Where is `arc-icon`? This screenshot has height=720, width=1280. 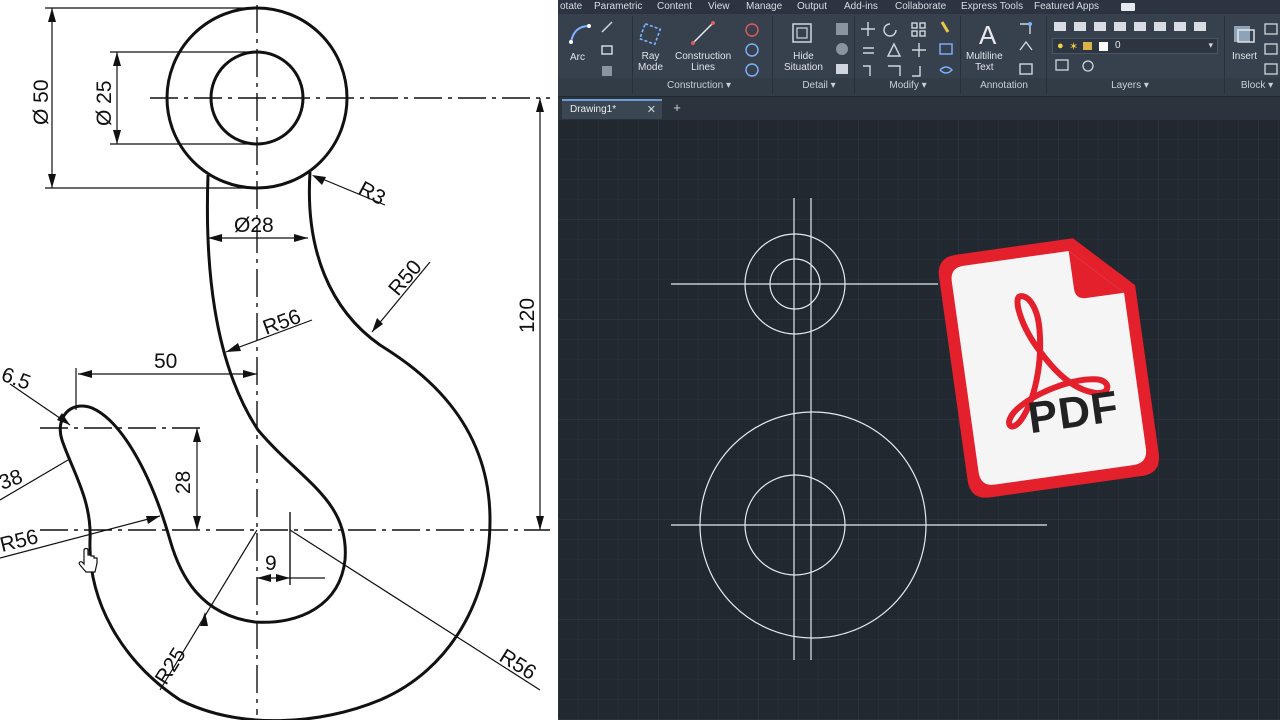
arc-icon is located at coordinates (580, 34).